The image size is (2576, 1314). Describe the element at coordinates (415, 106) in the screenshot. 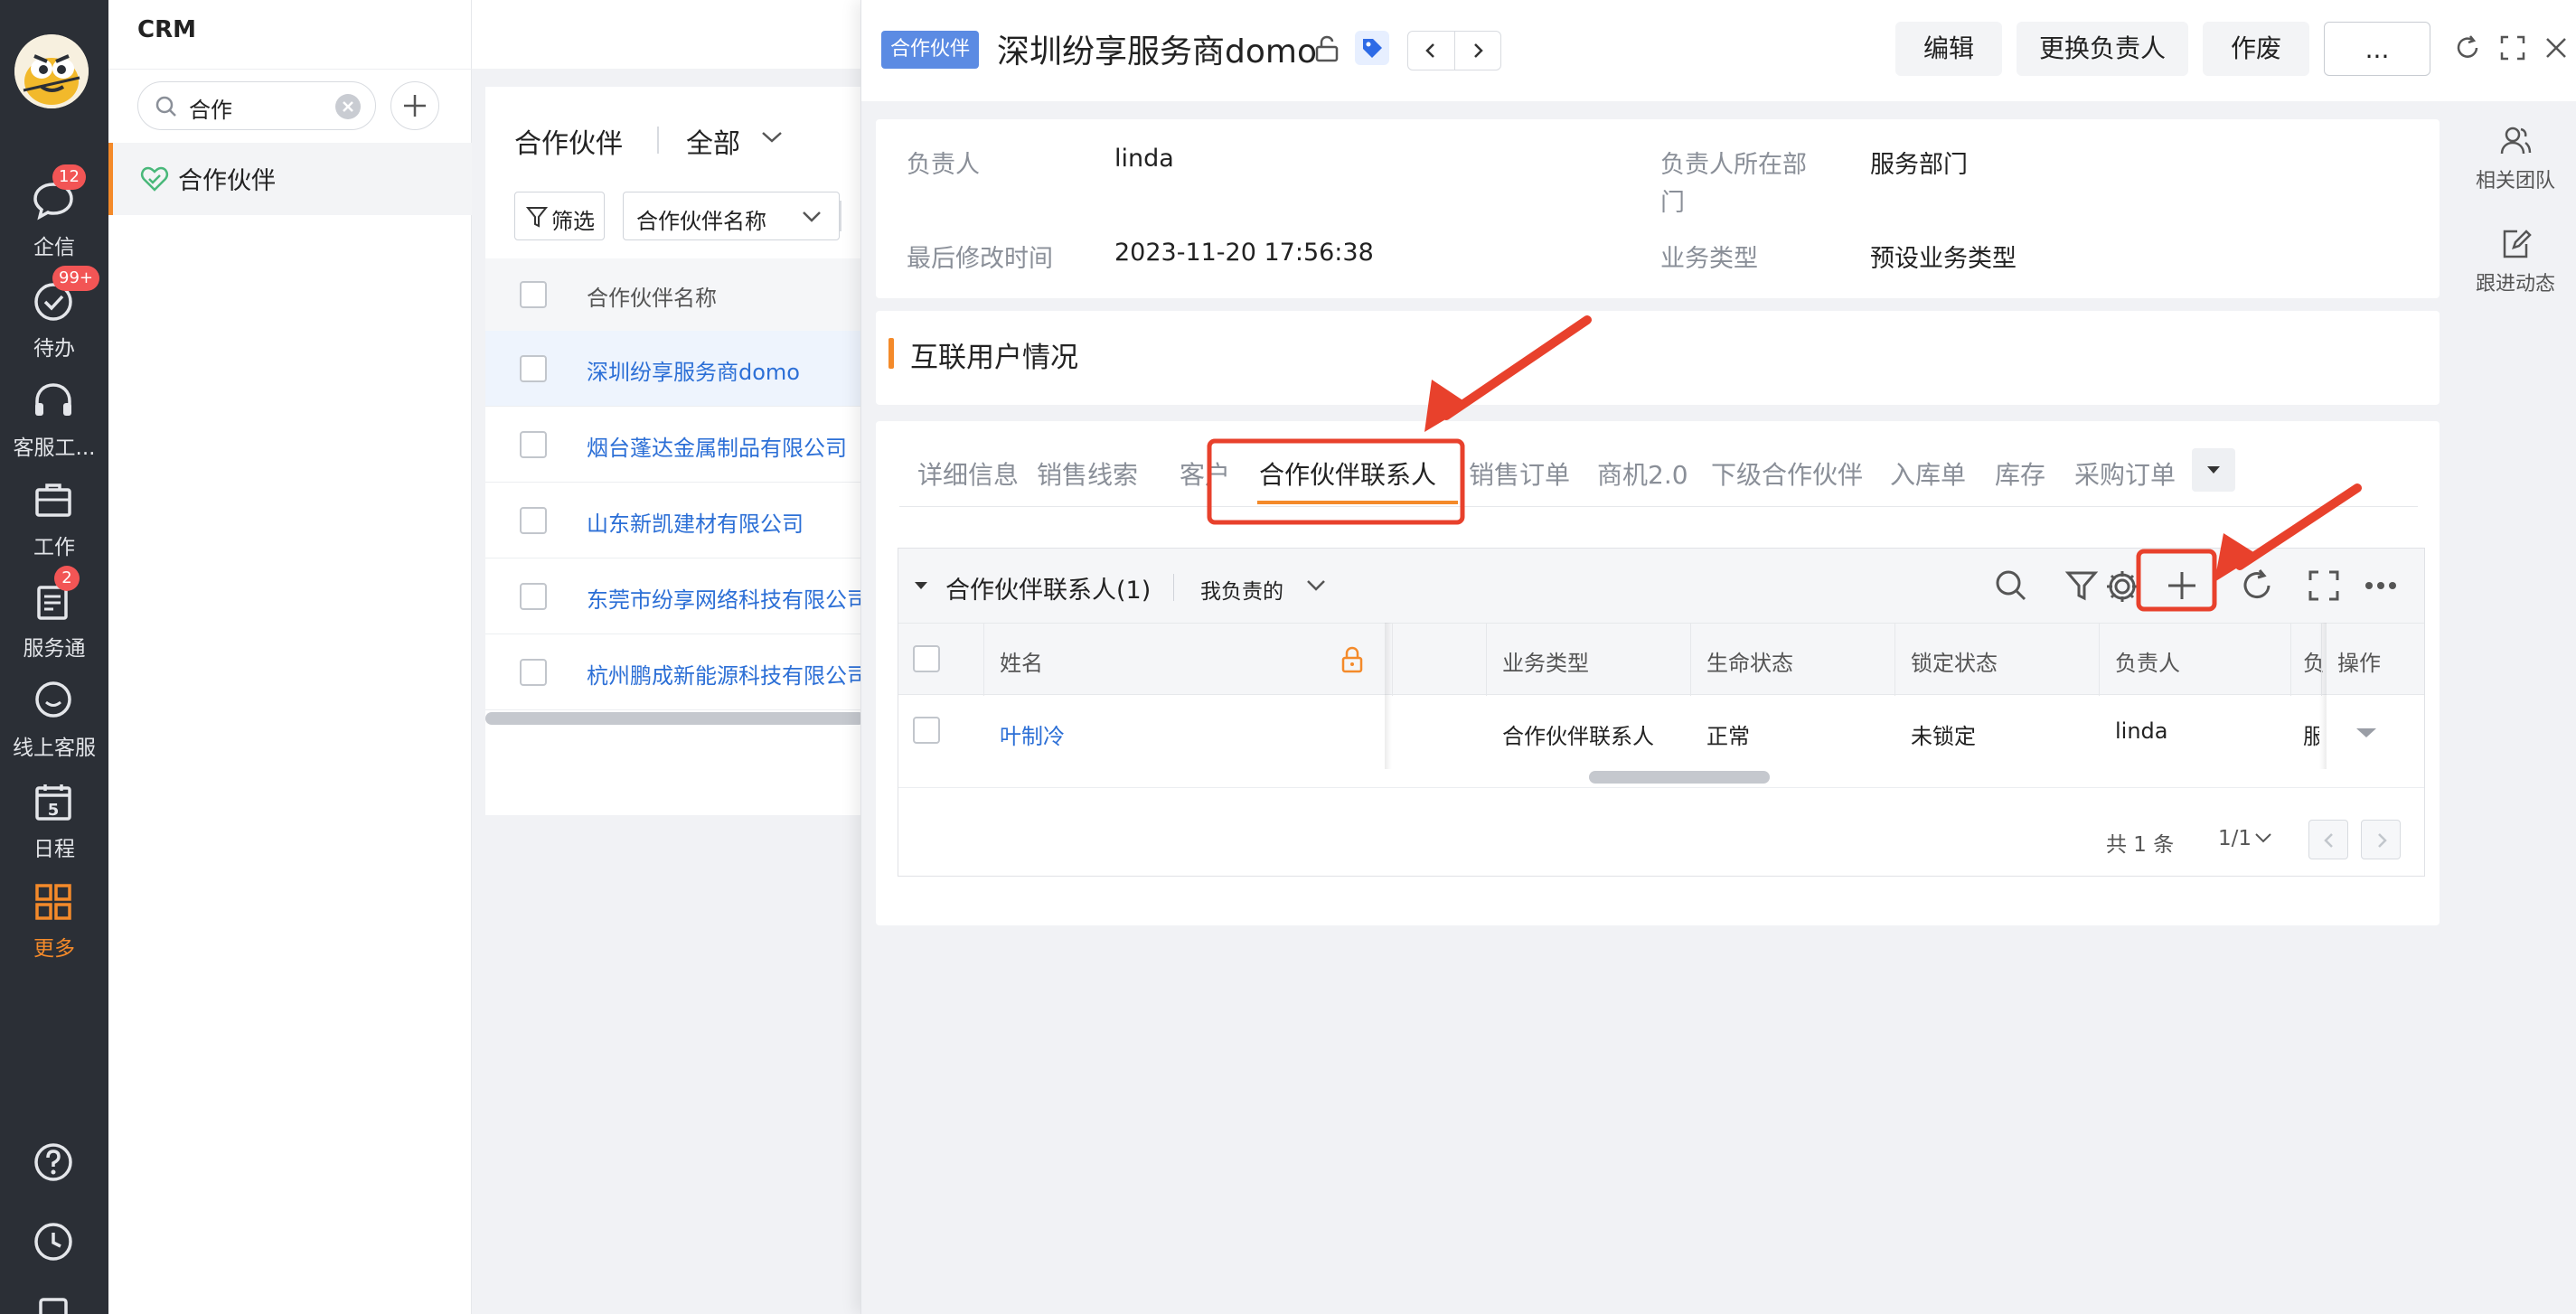

I see `add-menu-button` at that location.